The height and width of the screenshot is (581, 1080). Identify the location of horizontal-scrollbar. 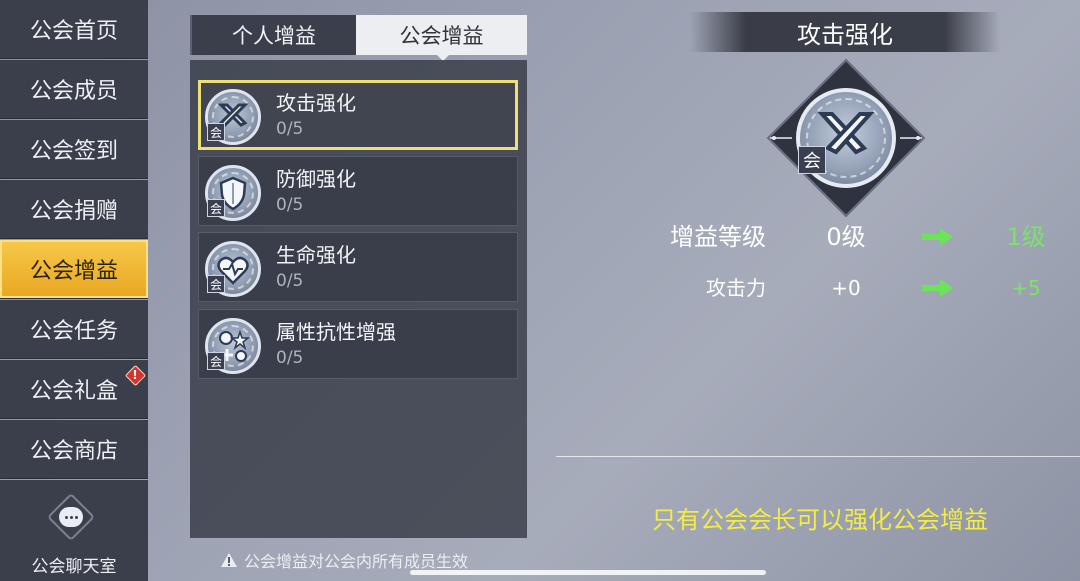
(588, 572).